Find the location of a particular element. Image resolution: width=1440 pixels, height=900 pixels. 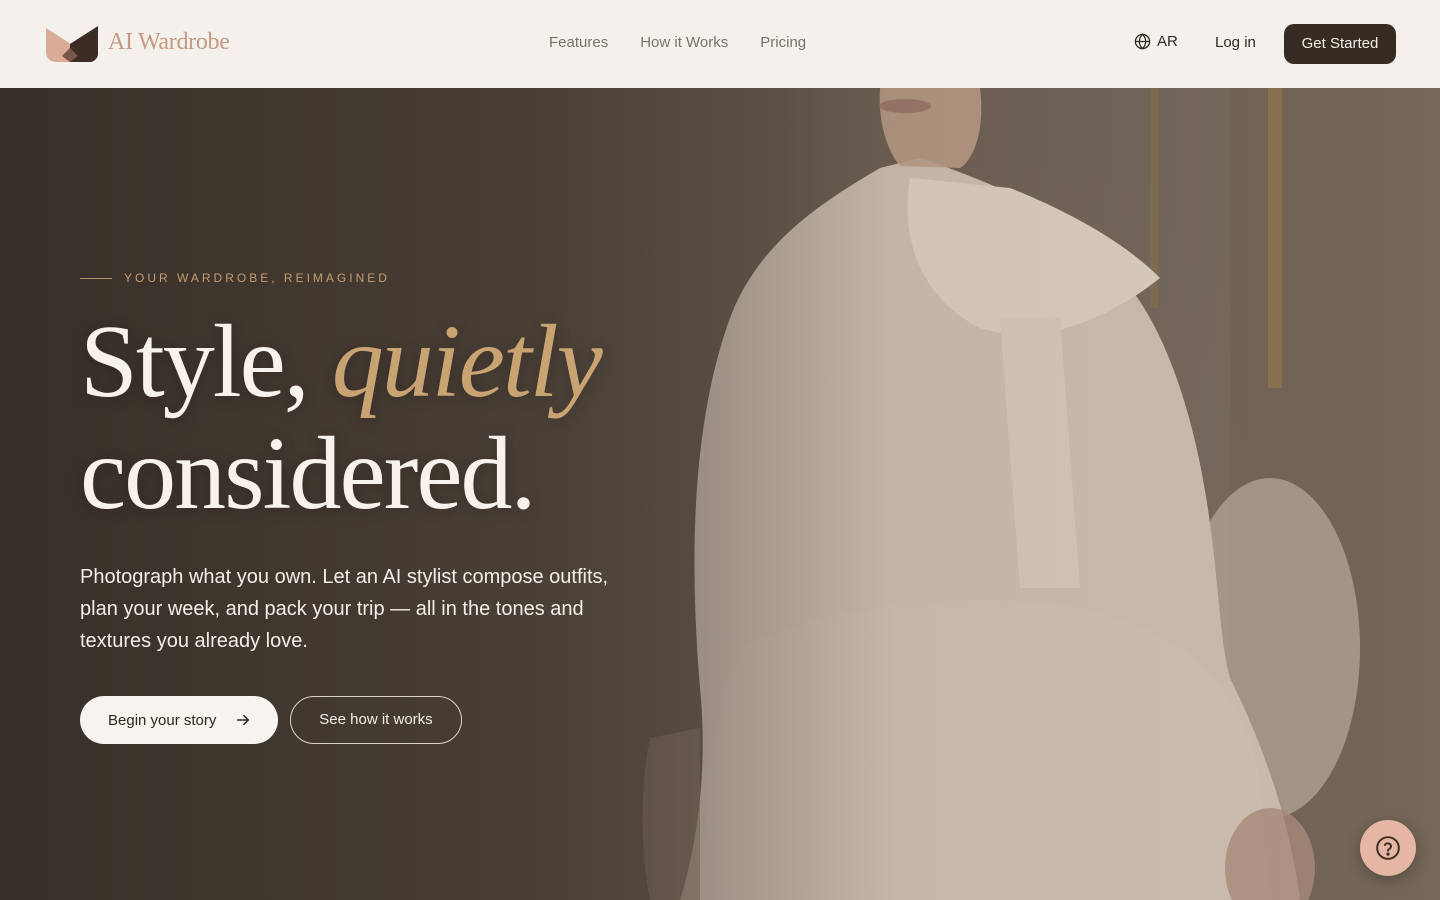

language-label: AR is located at coordinates (1167, 41).